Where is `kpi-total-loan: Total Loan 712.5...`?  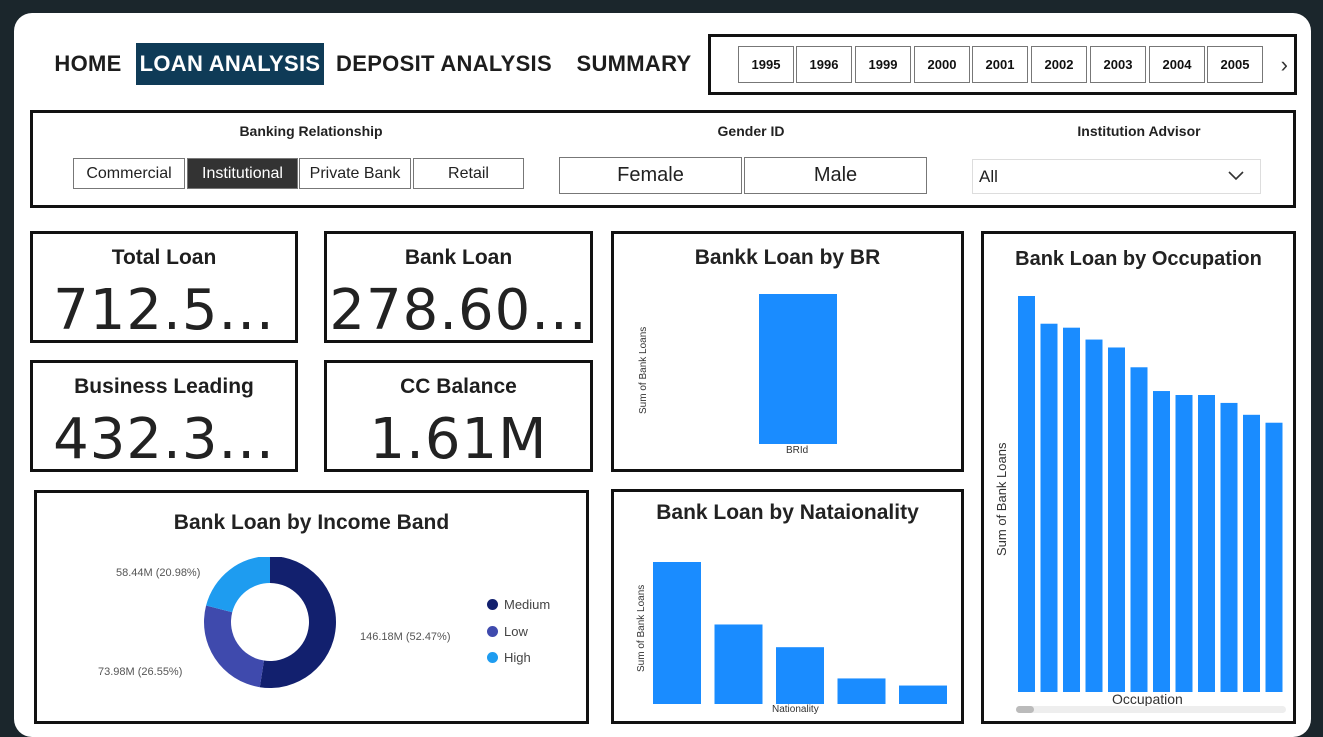
kpi-total-loan: Total Loan 712.5... is located at coordinates (164, 287).